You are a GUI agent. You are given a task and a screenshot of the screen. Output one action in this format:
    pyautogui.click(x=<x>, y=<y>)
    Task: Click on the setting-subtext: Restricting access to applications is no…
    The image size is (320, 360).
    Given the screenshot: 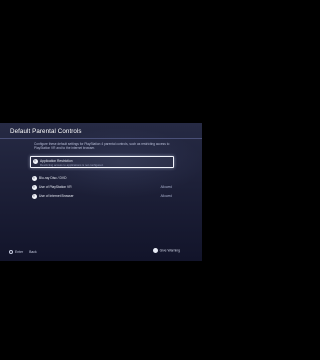 What is the action you would take?
    pyautogui.click(x=72, y=165)
    